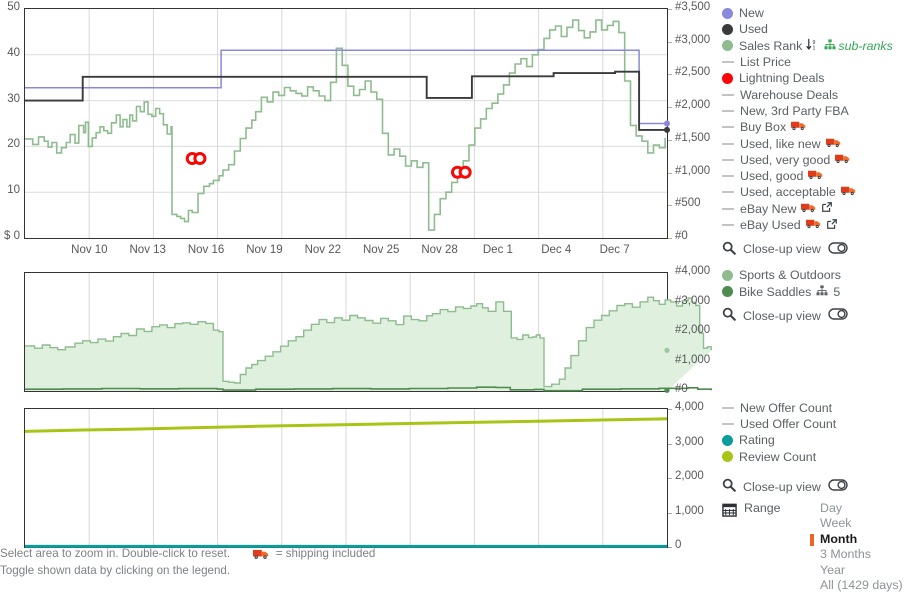  I want to click on legend-item-new-3rd-party-fba: New, 3rd Party FBA, so click(819, 111).